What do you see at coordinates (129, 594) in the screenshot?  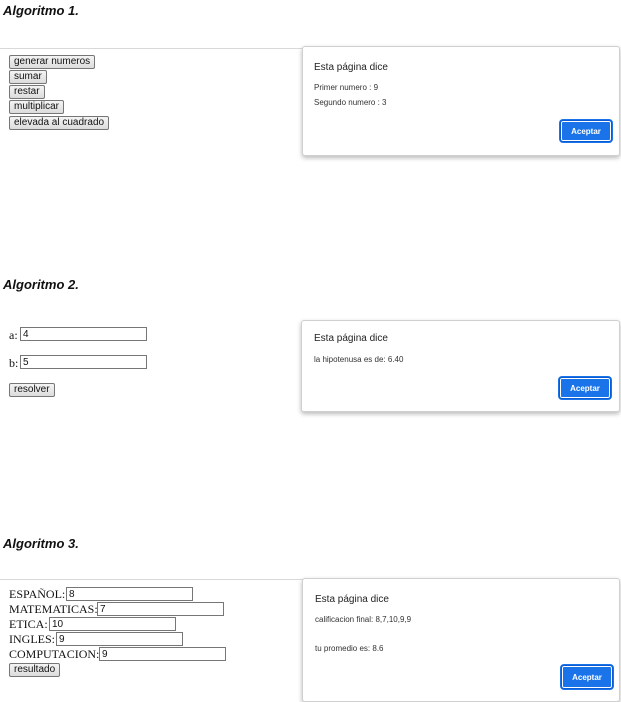 I see `espanol-input` at bounding box center [129, 594].